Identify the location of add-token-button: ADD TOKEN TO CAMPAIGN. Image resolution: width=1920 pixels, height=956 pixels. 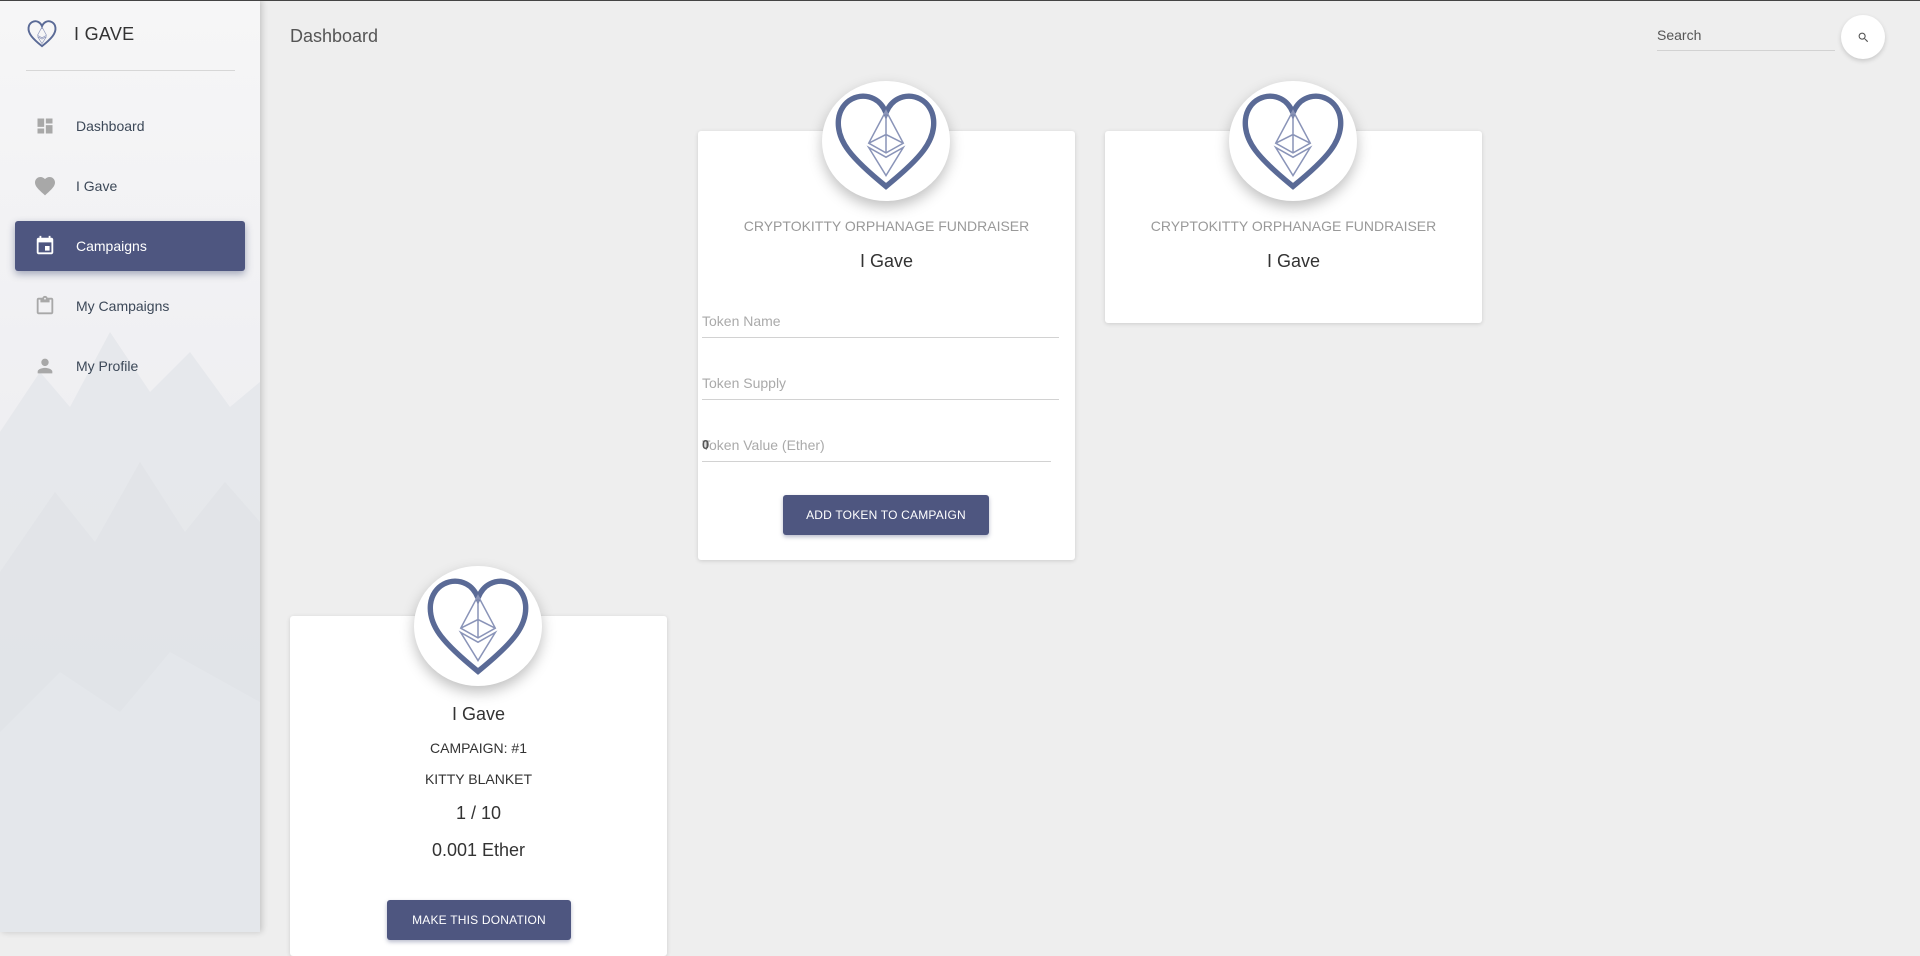
(886, 515).